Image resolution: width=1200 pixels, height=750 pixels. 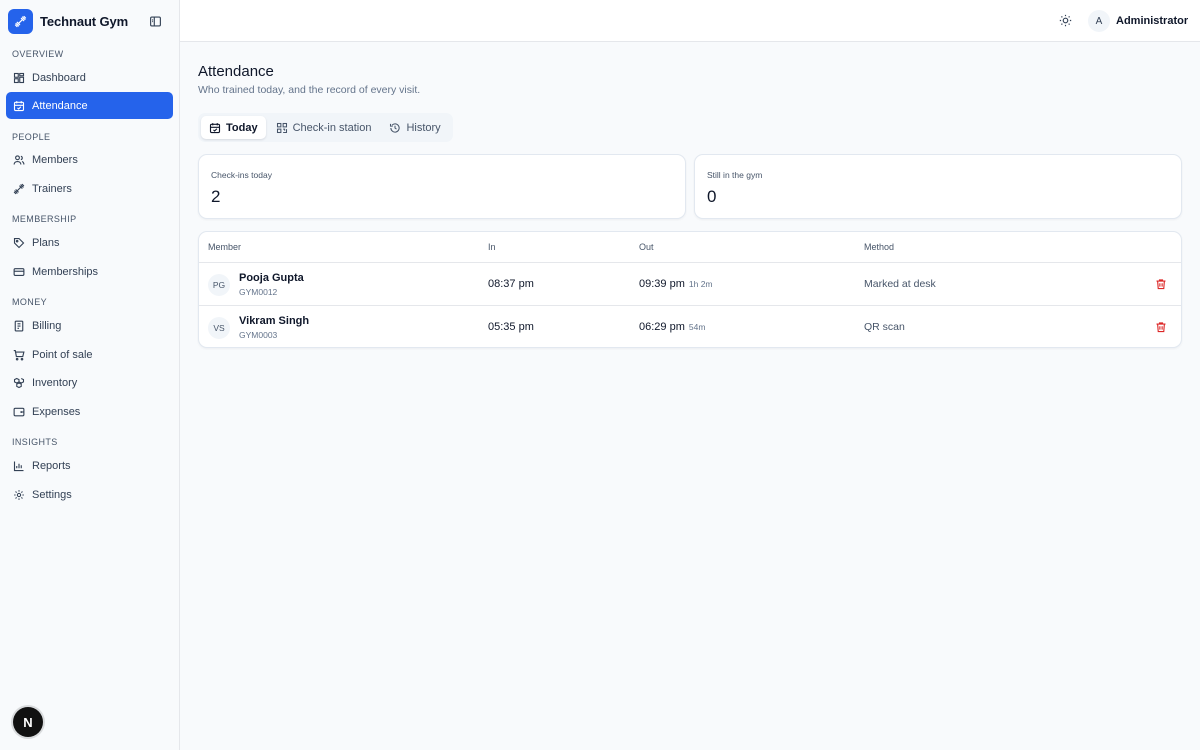 I want to click on sidebar-item-memberships: Memberships, so click(x=89, y=271).